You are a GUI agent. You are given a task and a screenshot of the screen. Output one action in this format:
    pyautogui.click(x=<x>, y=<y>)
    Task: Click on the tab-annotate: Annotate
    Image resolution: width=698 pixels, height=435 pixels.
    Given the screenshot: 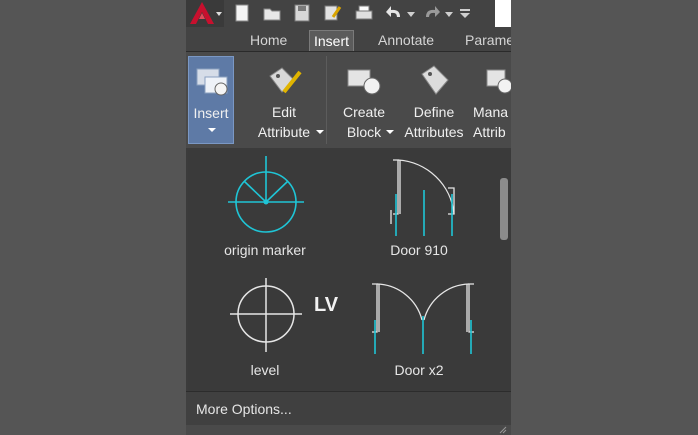 What is the action you would take?
    pyautogui.click(x=406, y=40)
    